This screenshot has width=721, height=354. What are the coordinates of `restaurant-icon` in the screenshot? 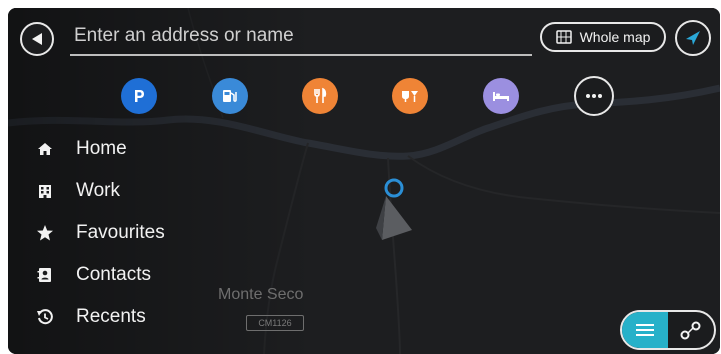 It's located at (320, 95).